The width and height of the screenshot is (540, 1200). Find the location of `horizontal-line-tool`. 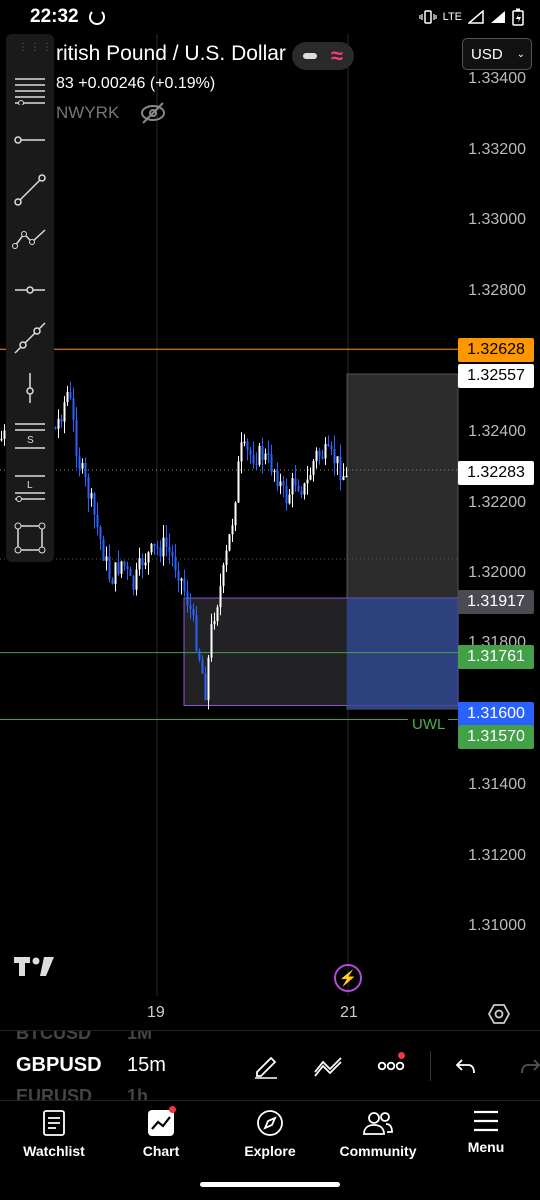

horizontal-line-tool is located at coordinates (30, 290).